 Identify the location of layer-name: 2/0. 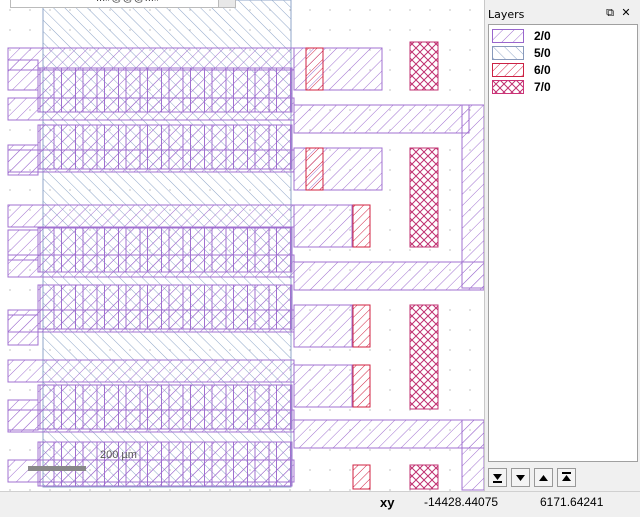
(542, 36).